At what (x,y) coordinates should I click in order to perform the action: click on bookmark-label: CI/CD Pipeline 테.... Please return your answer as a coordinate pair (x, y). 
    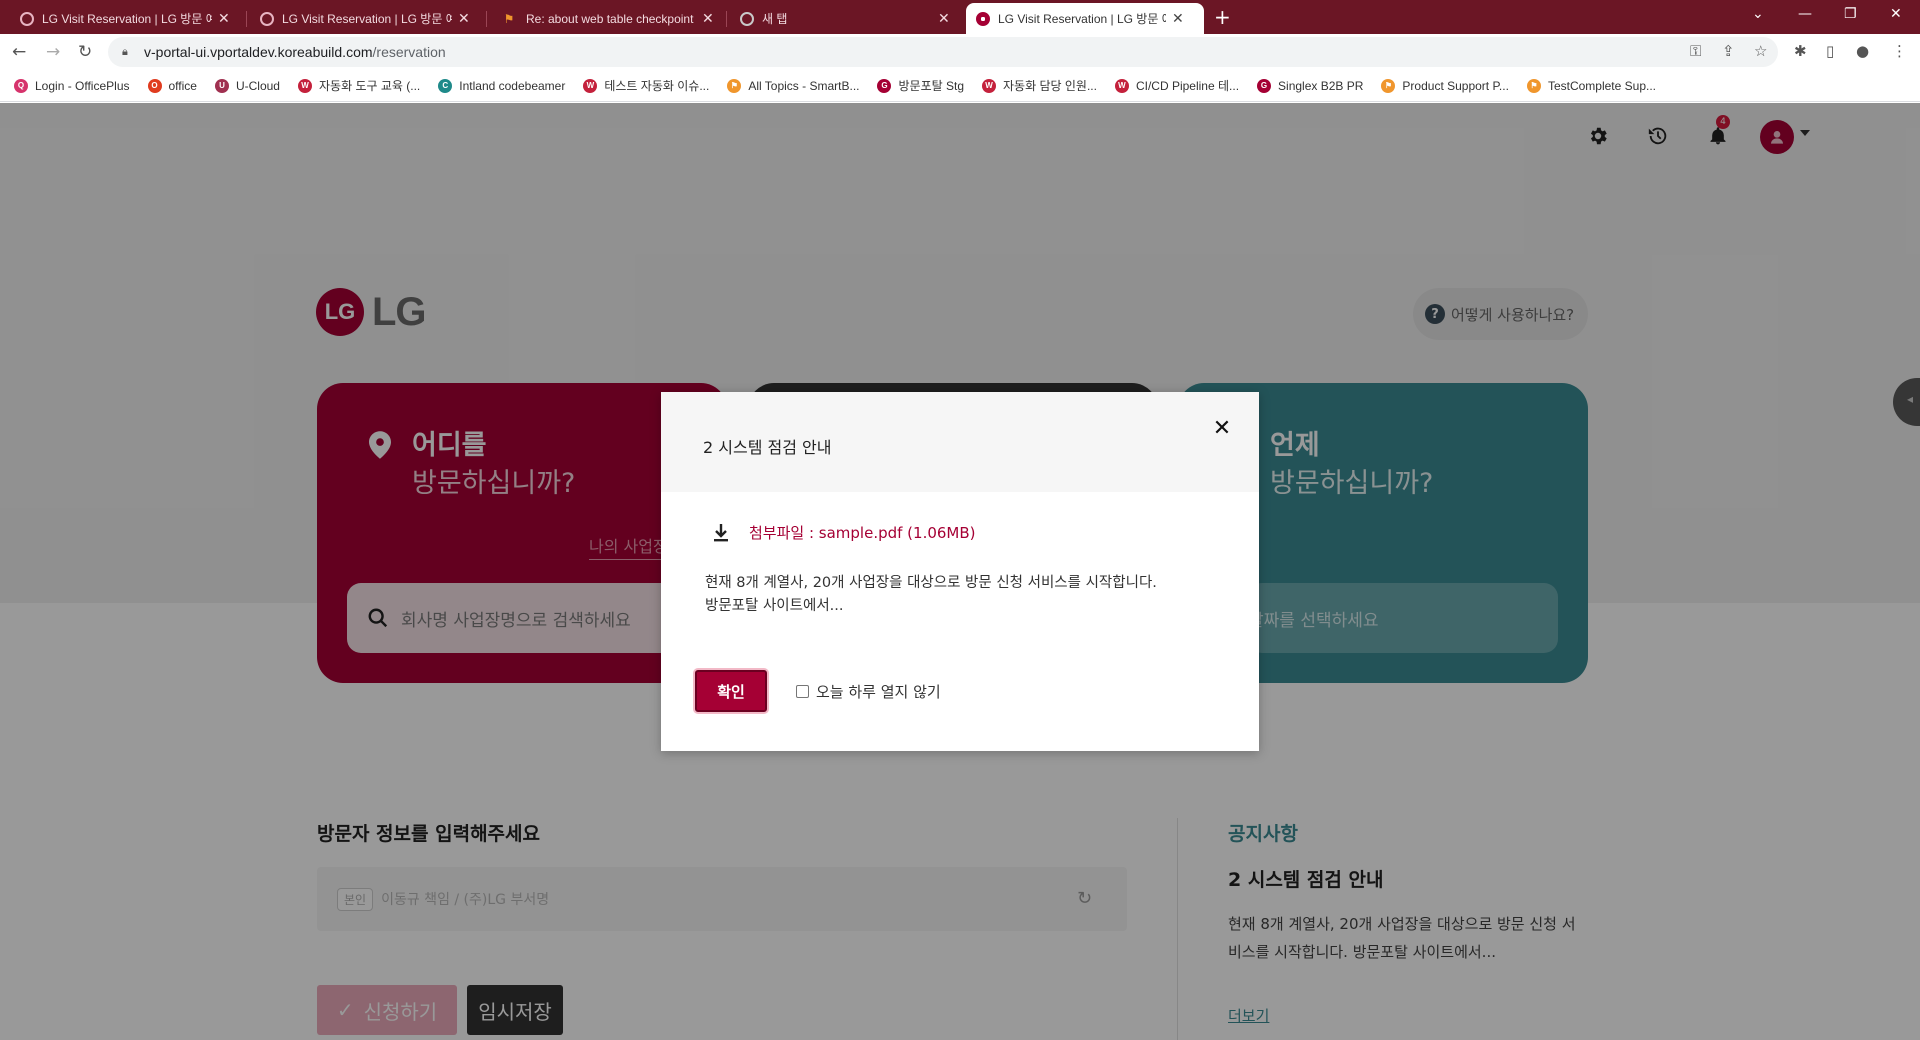
    Looking at the image, I should click on (1187, 86).